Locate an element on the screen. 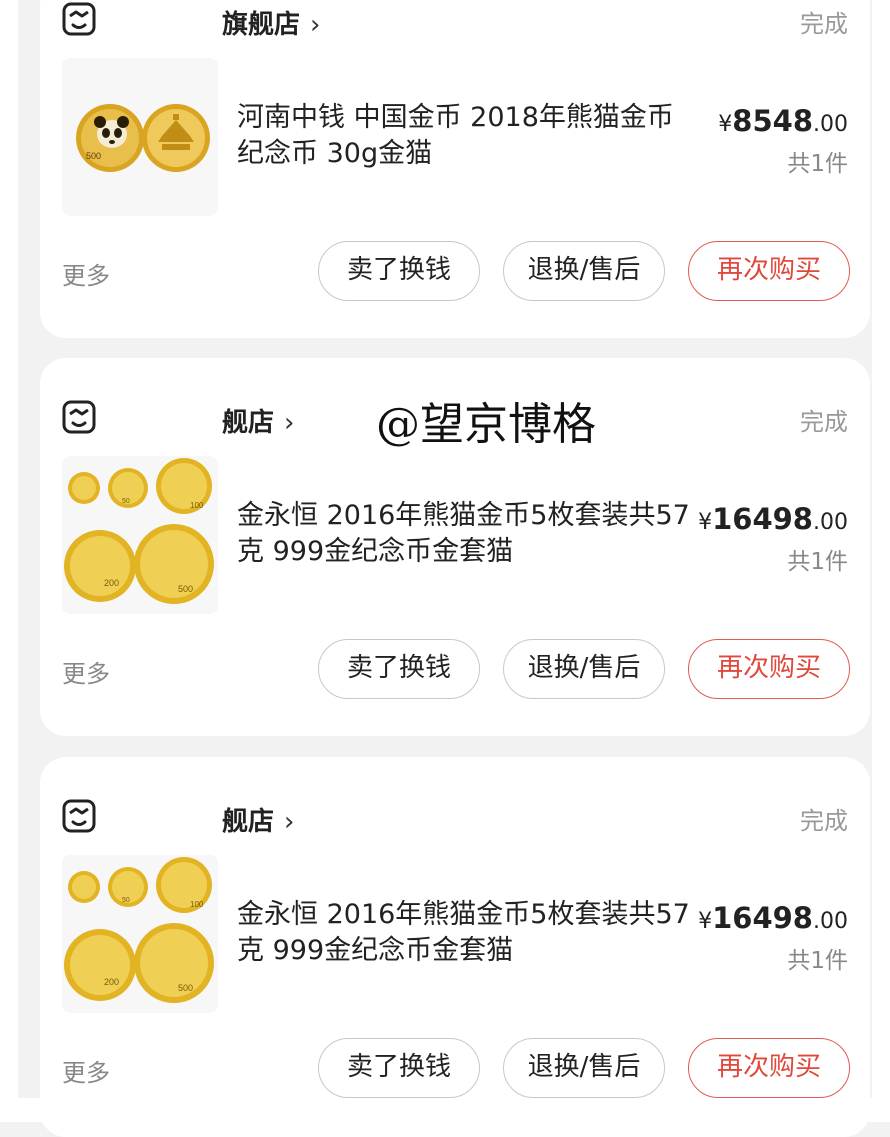 The height and width of the screenshot is (1137, 890). left-edge is located at coordinates (9, 561).